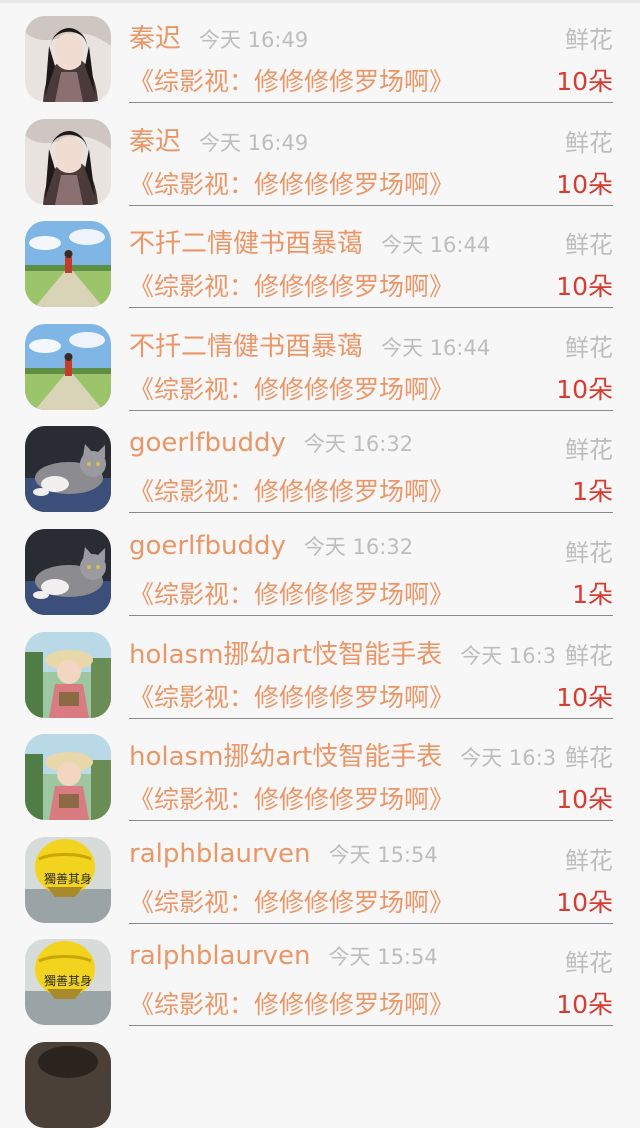 Image resolution: width=640 pixels, height=1128 pixels. I want to click on avatar-partial-icon, so click(68, 1085).